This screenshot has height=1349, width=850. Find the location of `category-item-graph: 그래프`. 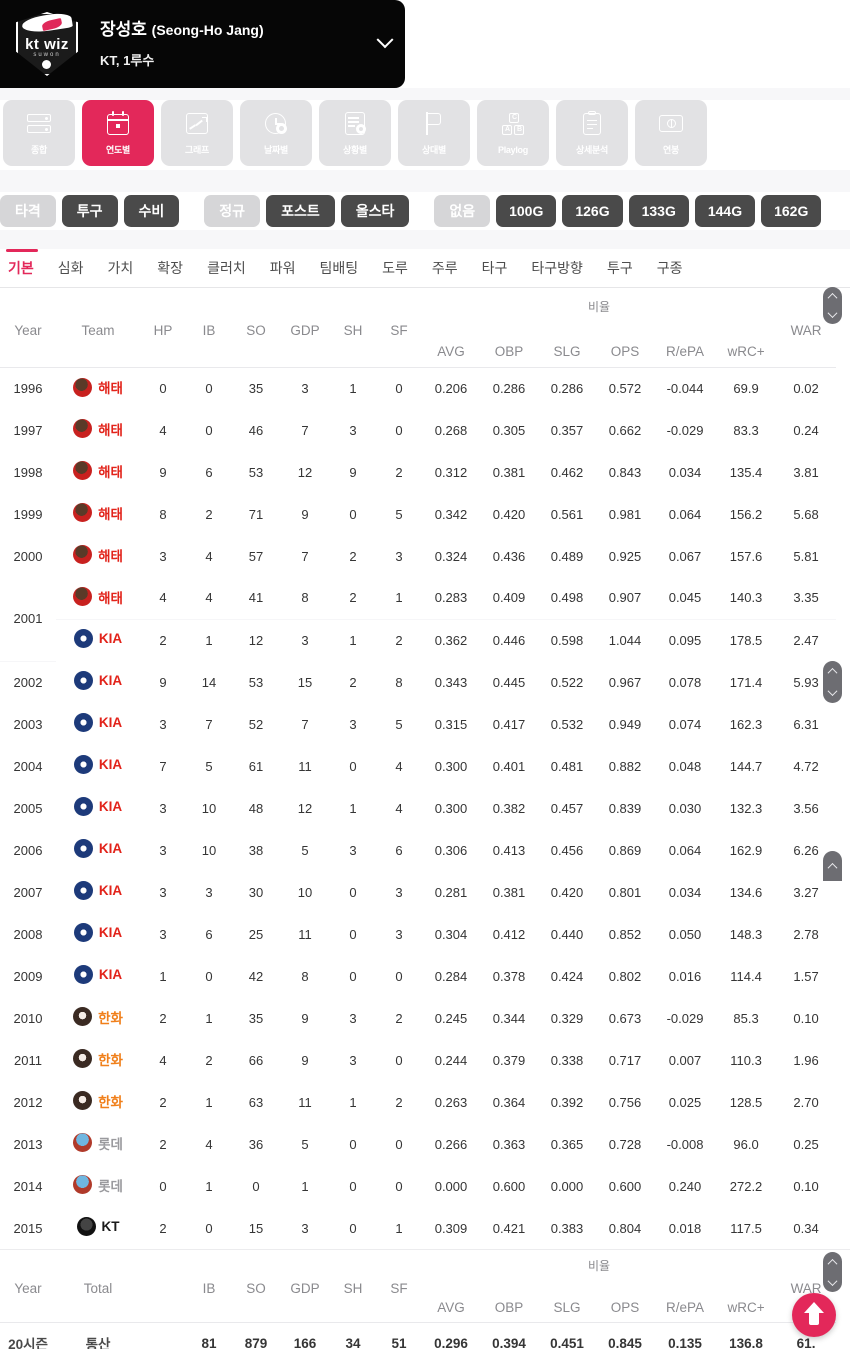

category-item-graph: 그래프 is located at coordinates (197, 133).